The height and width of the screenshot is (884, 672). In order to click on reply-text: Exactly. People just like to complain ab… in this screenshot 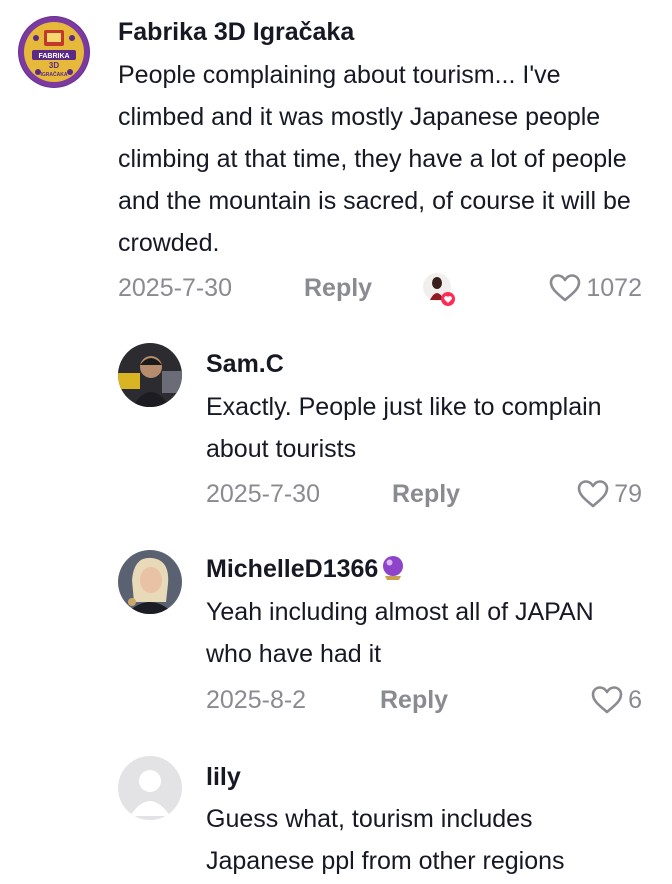, I will do `click(404, 428)`.